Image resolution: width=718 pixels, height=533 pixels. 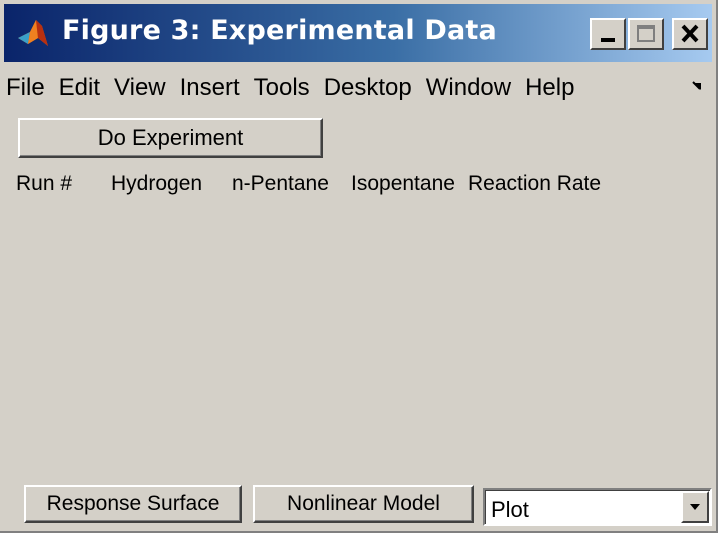 What do you see at coordinates (469, 88) in the screenshot?
I see `menu-window: Window` at bounding box center [469, 88].